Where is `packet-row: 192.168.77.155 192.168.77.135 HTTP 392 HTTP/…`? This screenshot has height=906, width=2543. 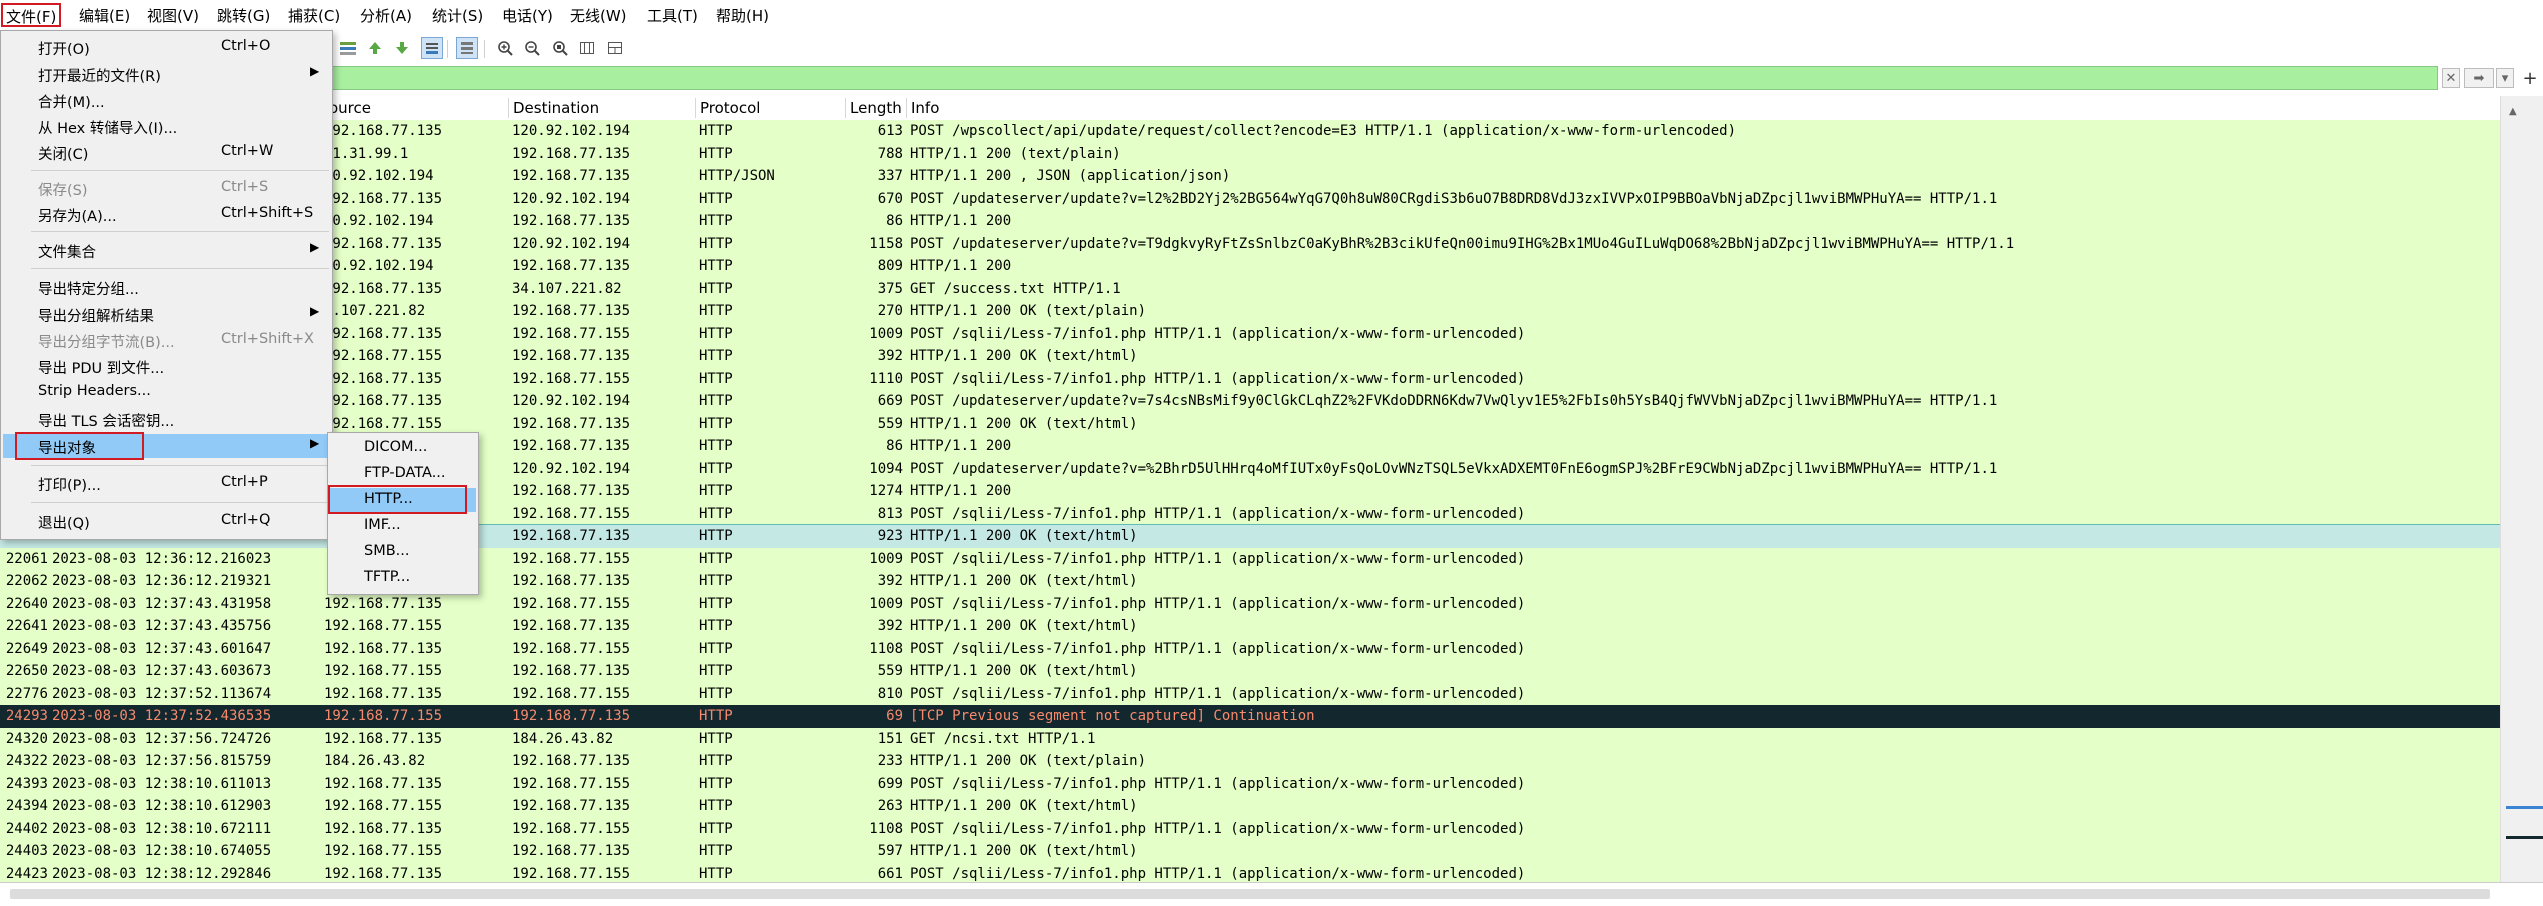 packet-row: 192.168.77.155 192.168.77.135 HTTP 392 HTTP/… is located at coordinates (1250, 356).